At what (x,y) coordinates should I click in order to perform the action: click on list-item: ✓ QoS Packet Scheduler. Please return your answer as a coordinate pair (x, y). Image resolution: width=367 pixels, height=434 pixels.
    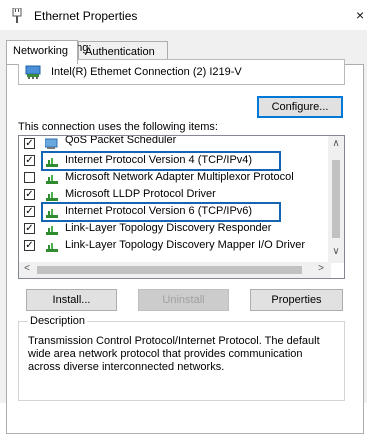
    Looking at the image, I should click on (175, 144).